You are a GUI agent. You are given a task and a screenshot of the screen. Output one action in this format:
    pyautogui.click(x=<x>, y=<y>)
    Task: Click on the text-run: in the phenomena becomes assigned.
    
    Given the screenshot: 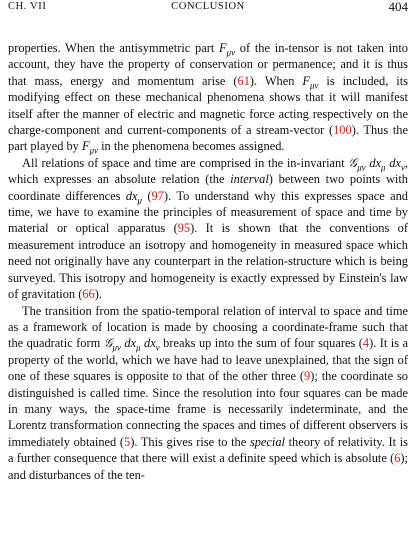 What is the action you would take?
    pyautogui.click(x=191, y=146)
    